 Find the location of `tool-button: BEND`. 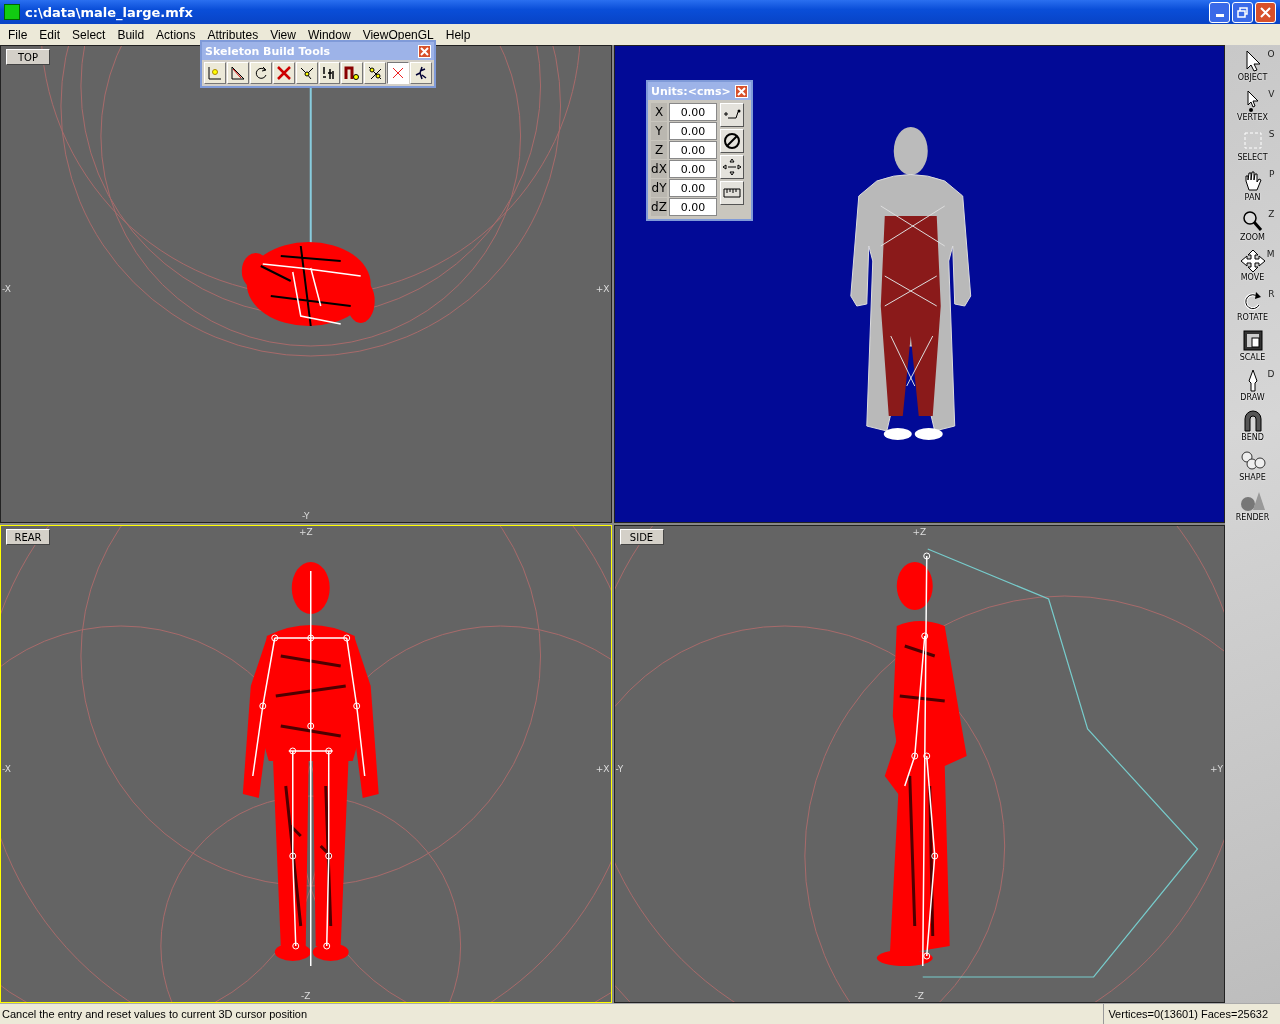

tool-button: BEND is located at coordinates (1252, 429).